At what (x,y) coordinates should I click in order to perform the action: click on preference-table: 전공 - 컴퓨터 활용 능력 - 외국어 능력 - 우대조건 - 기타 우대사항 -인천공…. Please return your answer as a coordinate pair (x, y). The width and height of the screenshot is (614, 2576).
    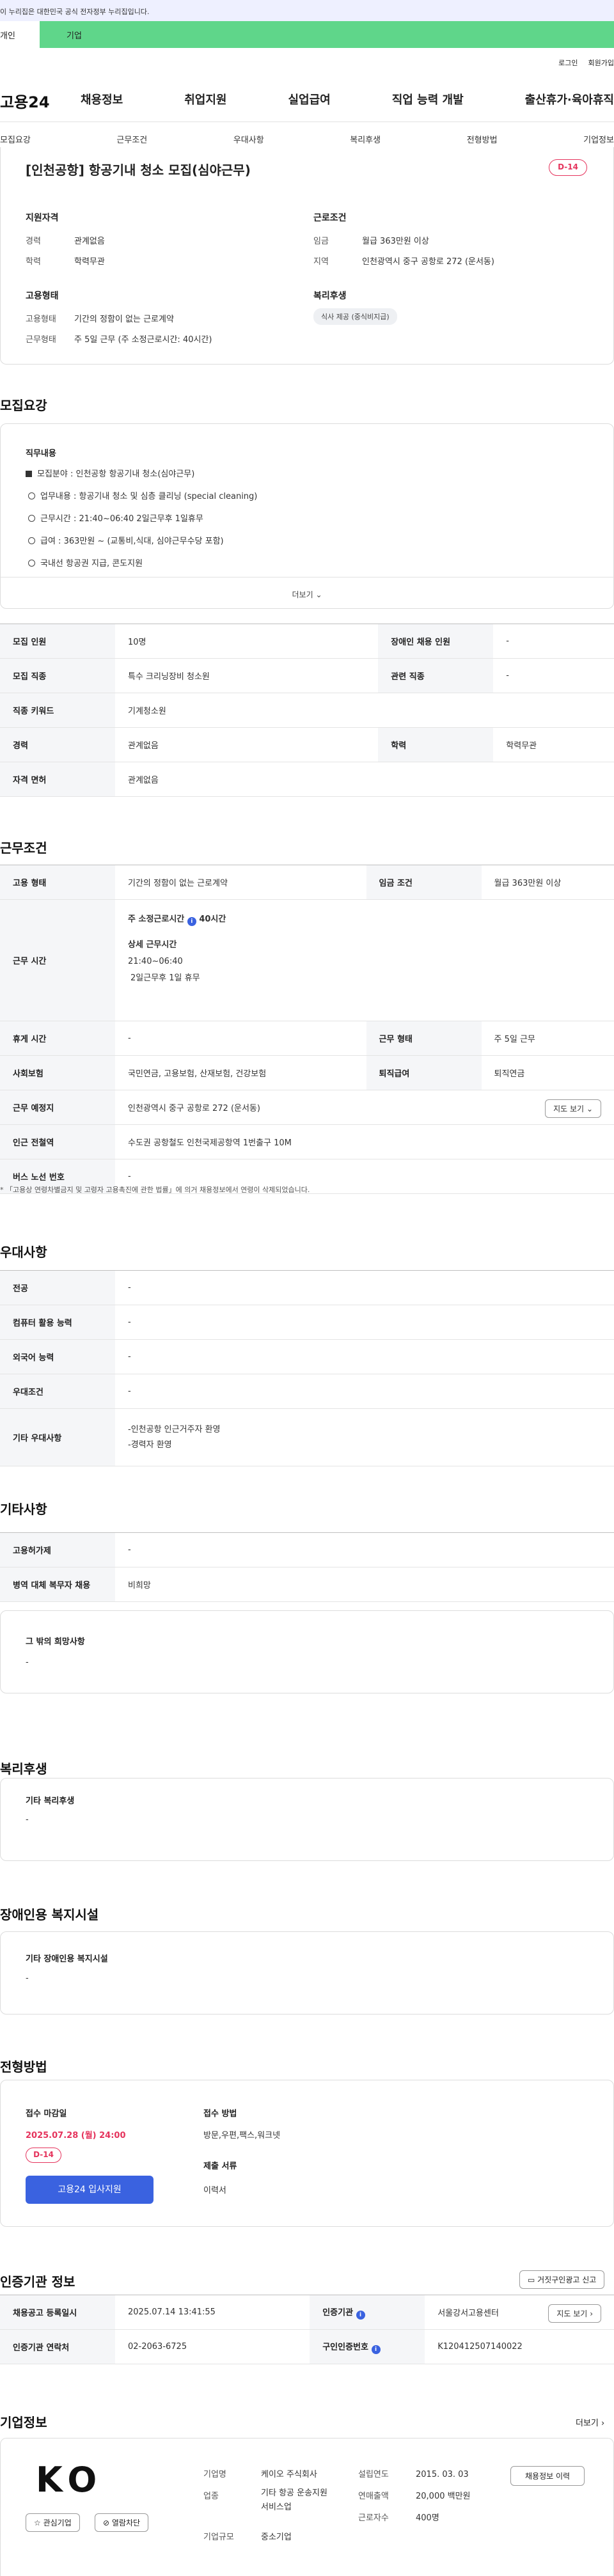
    Looking at the image, I should click on (307, 1368).